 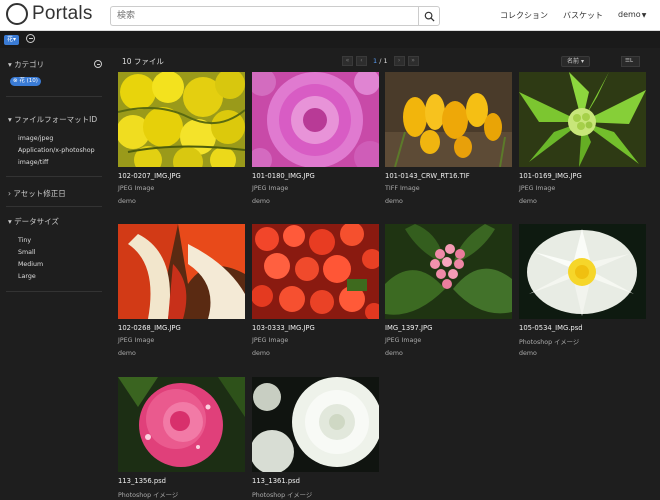 I want to click on asset-card: 101-0169_IMG.JPG JPEG Image demo, so click(x=582, y=139).